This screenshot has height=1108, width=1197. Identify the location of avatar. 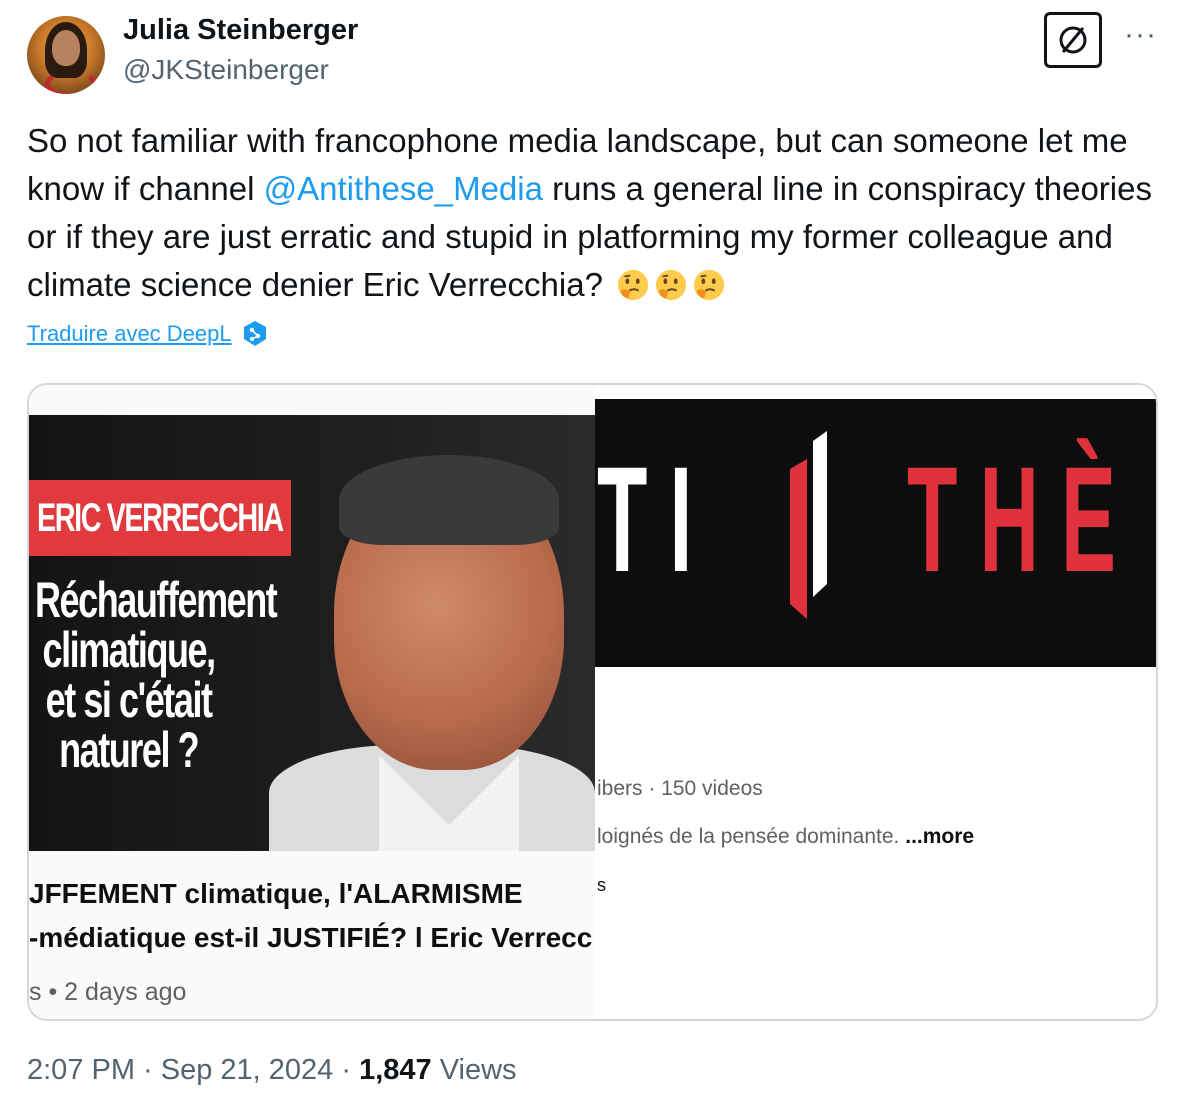
(66, 55).